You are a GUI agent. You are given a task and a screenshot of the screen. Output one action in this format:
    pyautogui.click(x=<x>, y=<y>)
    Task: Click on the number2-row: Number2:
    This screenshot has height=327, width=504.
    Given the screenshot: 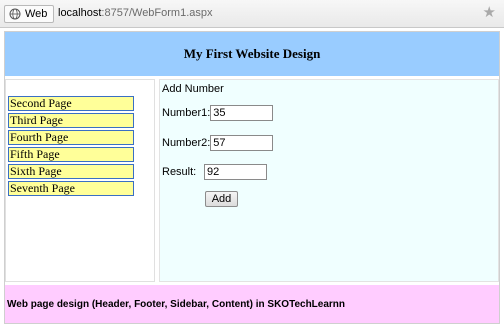 What is the action you would take?
    pyautogui.click(x=218, y=143)
    